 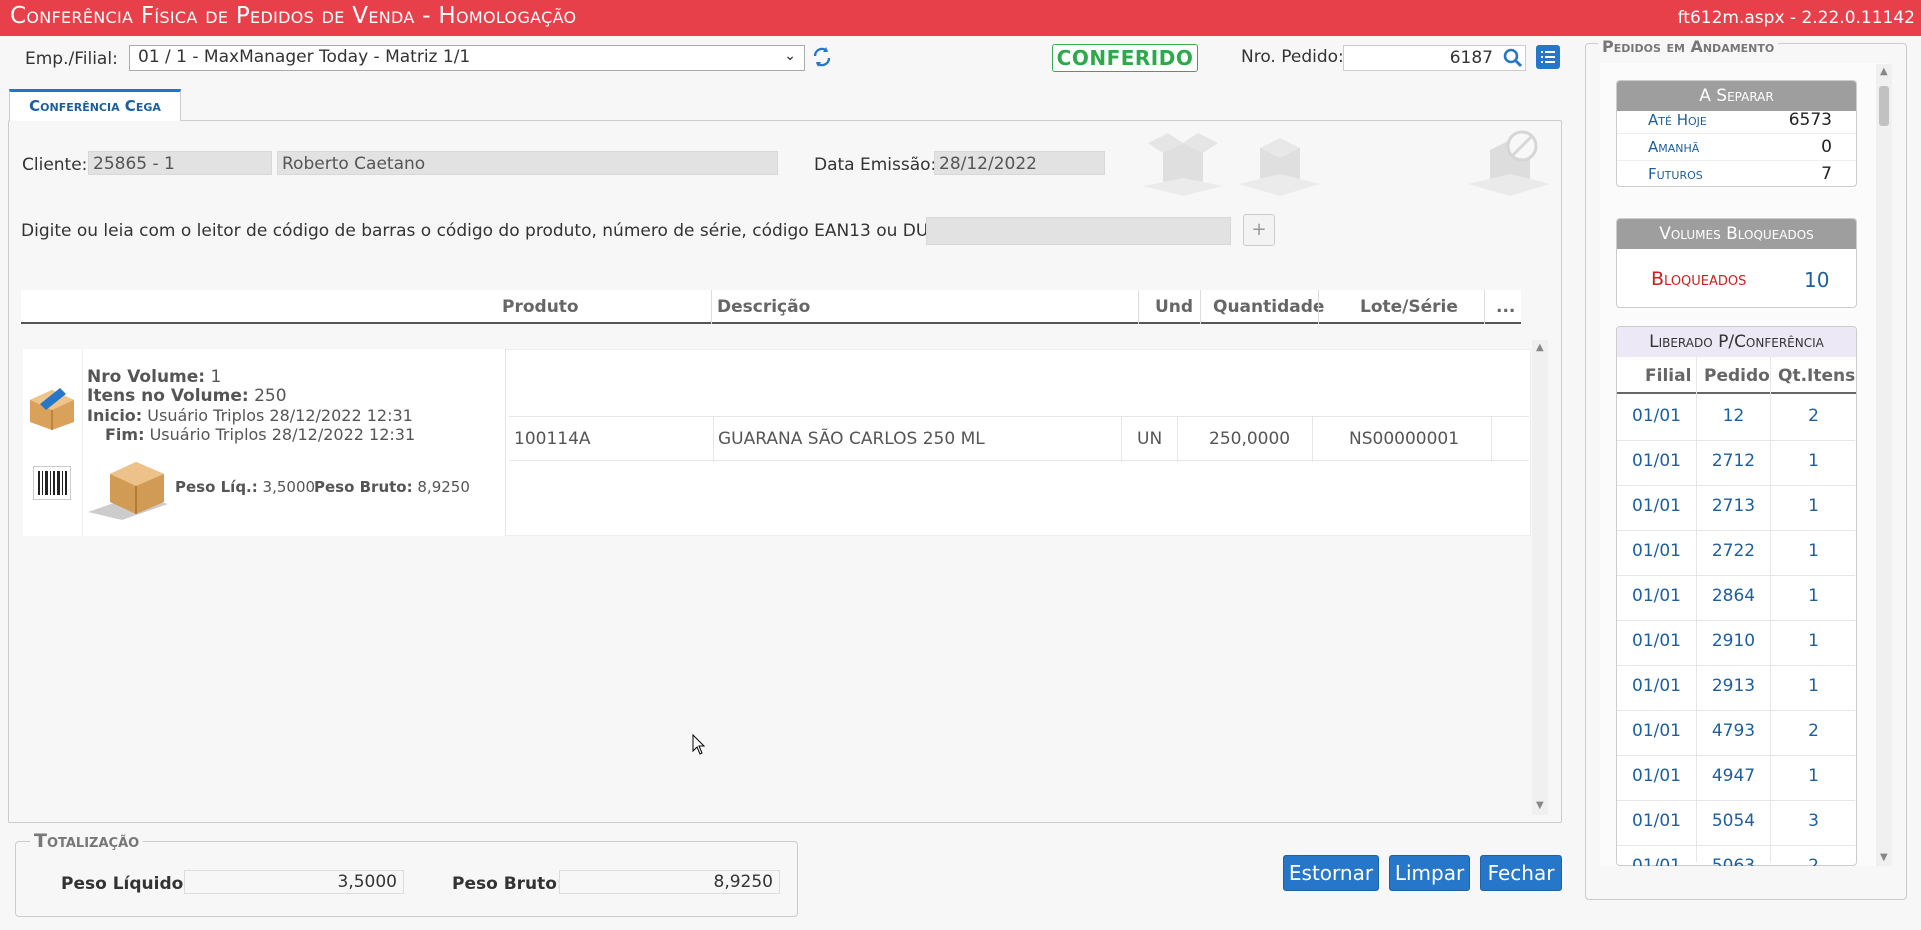 I want to click on peso-bruto-total-label: Peso Bruto:, so click(x=508, y=884).